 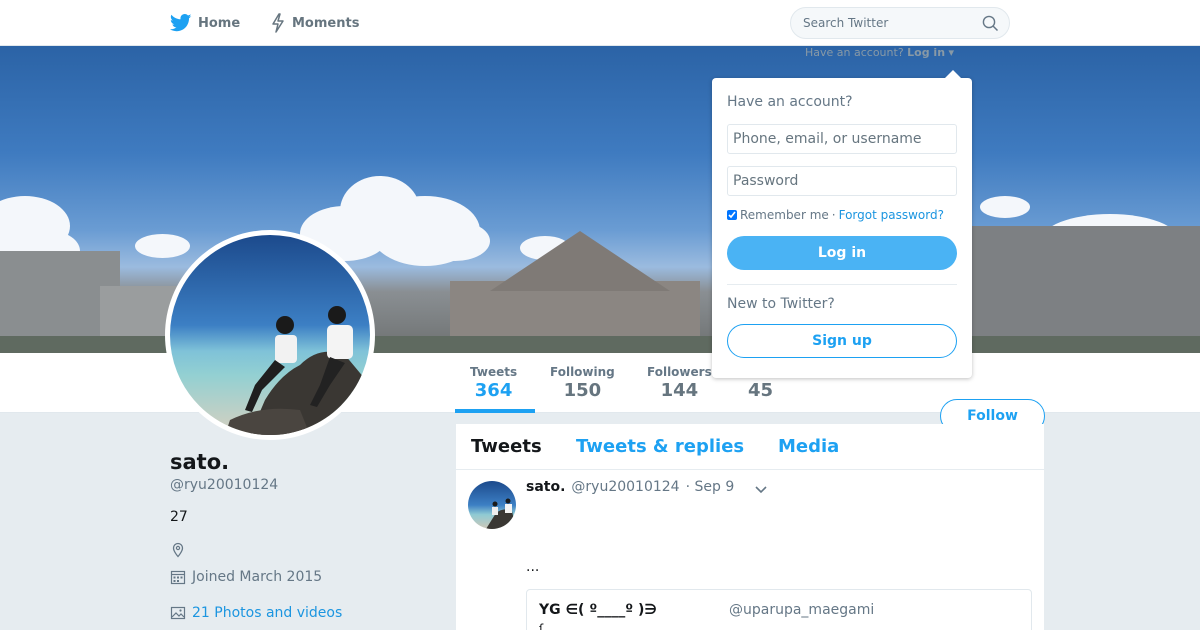 What do you see at coordinates (854, 52) in the screenshot?
I see `have-account-text: Have an account?` at bounding box center [854, 52].